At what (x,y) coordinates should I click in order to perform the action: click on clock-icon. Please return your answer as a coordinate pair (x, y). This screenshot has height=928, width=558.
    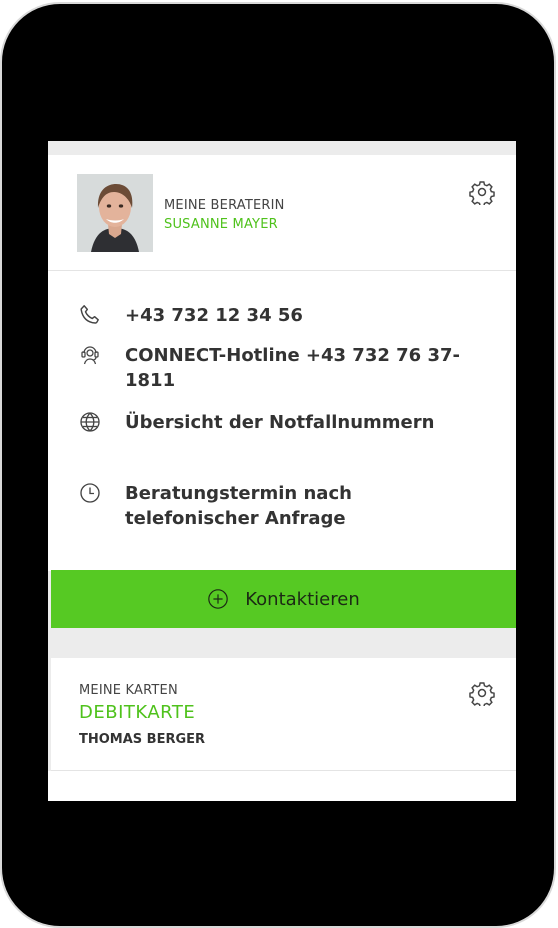
    Looking at the image, I should click on (90, 493).